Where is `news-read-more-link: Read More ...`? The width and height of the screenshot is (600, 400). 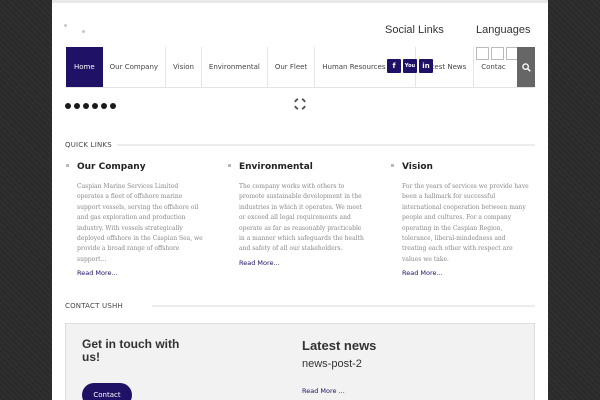 news-read-more-link: Read More ... is located at coordinates (323, 391).